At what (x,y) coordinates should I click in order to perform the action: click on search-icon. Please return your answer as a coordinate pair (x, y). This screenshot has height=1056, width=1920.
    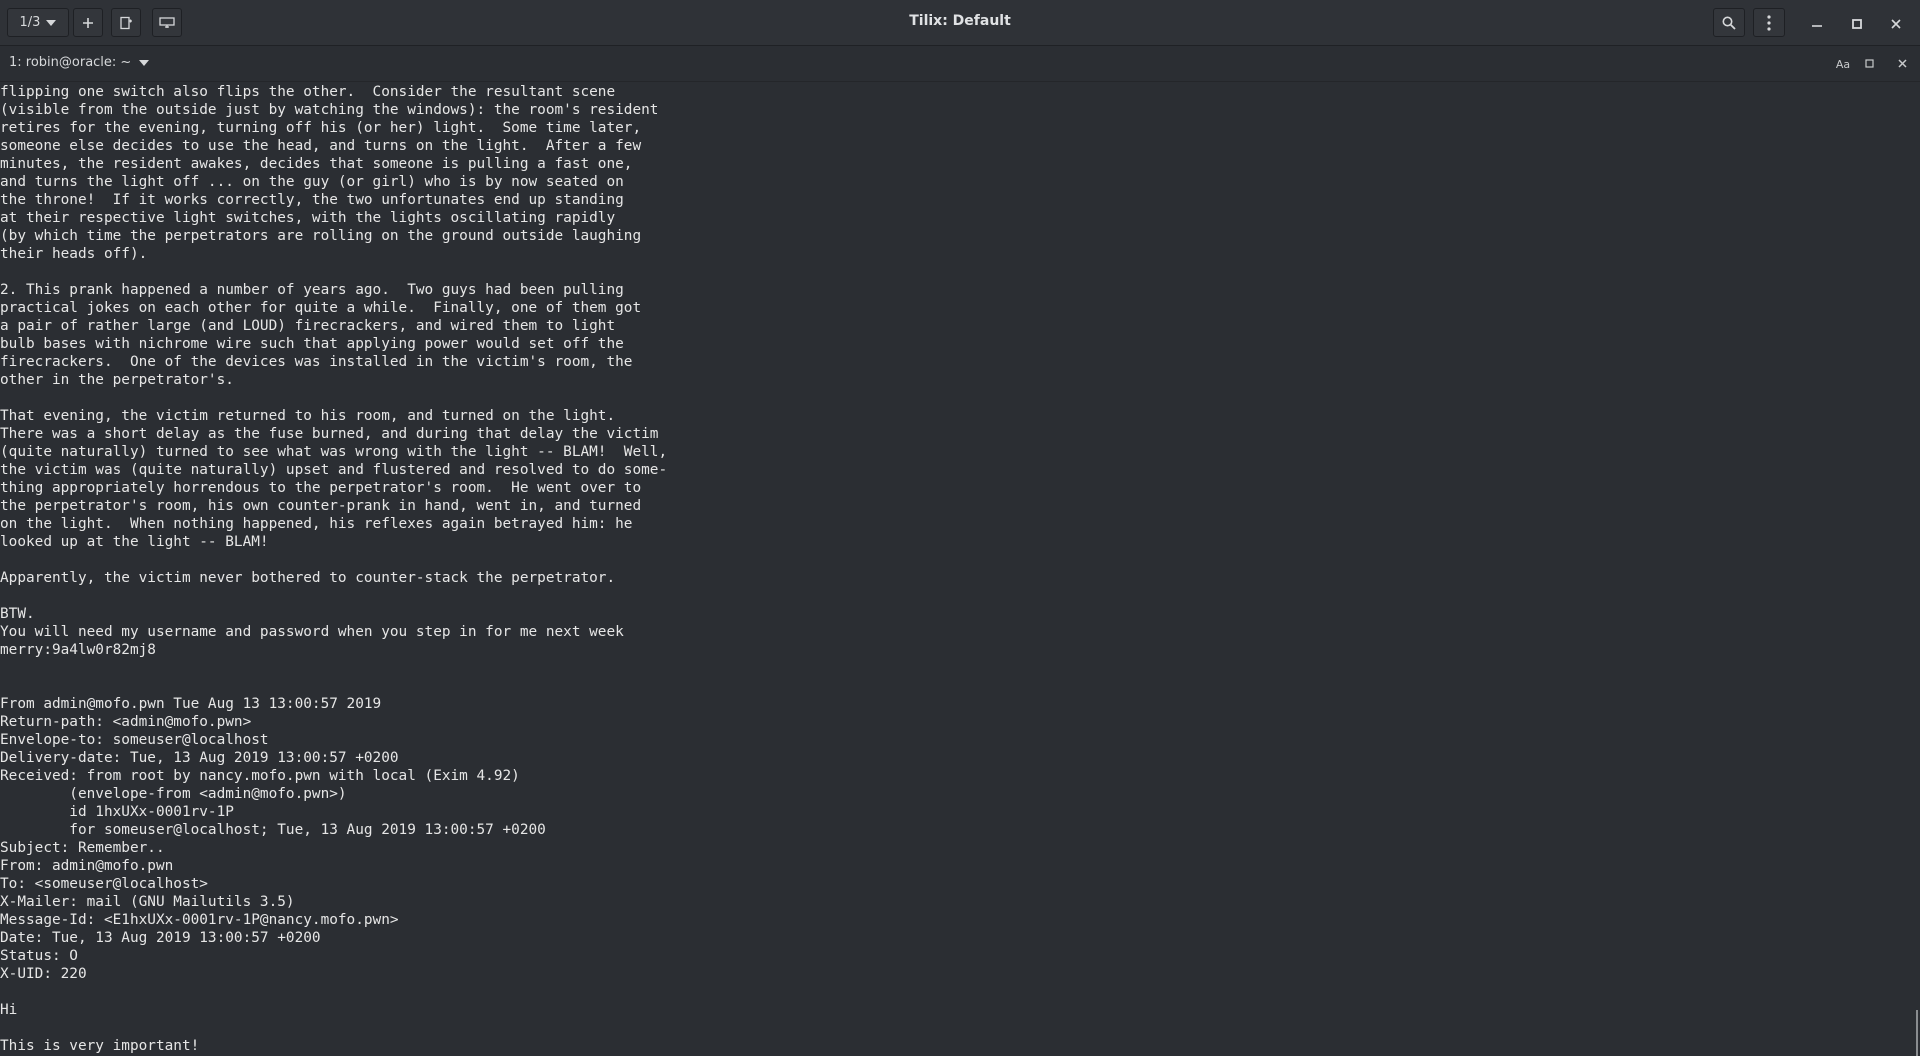
    Looking at the image, I should click on (1729, 23).